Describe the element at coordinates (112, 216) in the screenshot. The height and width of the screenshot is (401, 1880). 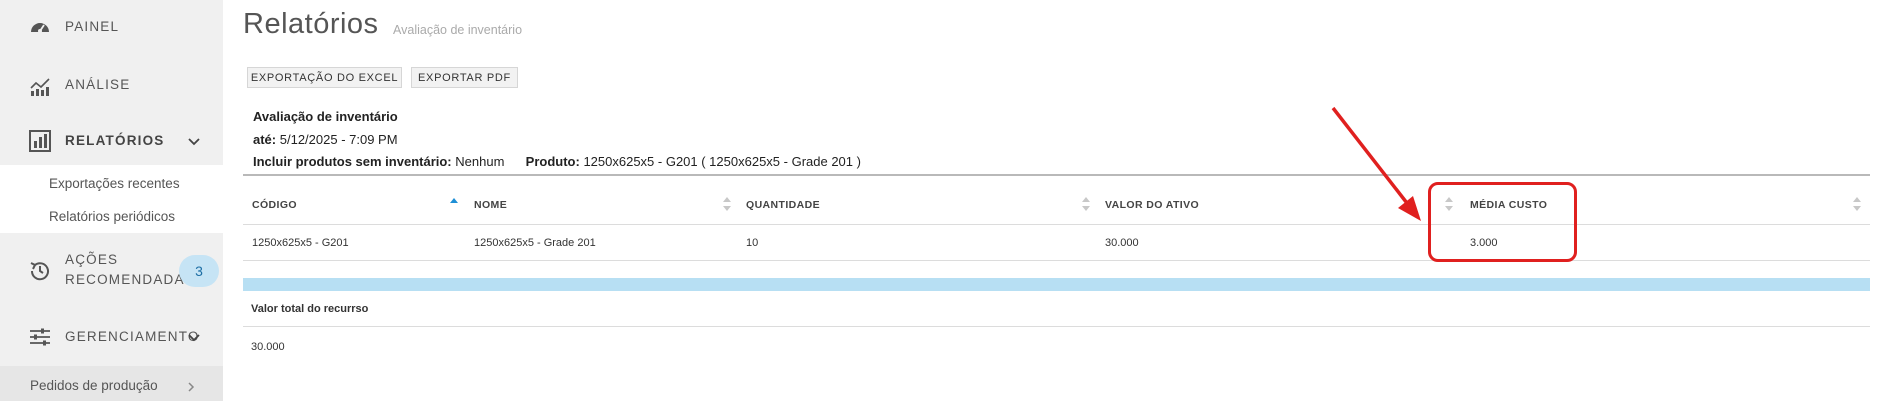
I see `sidebar-subitem-periodicos: Relatórios periódicos` at that location.